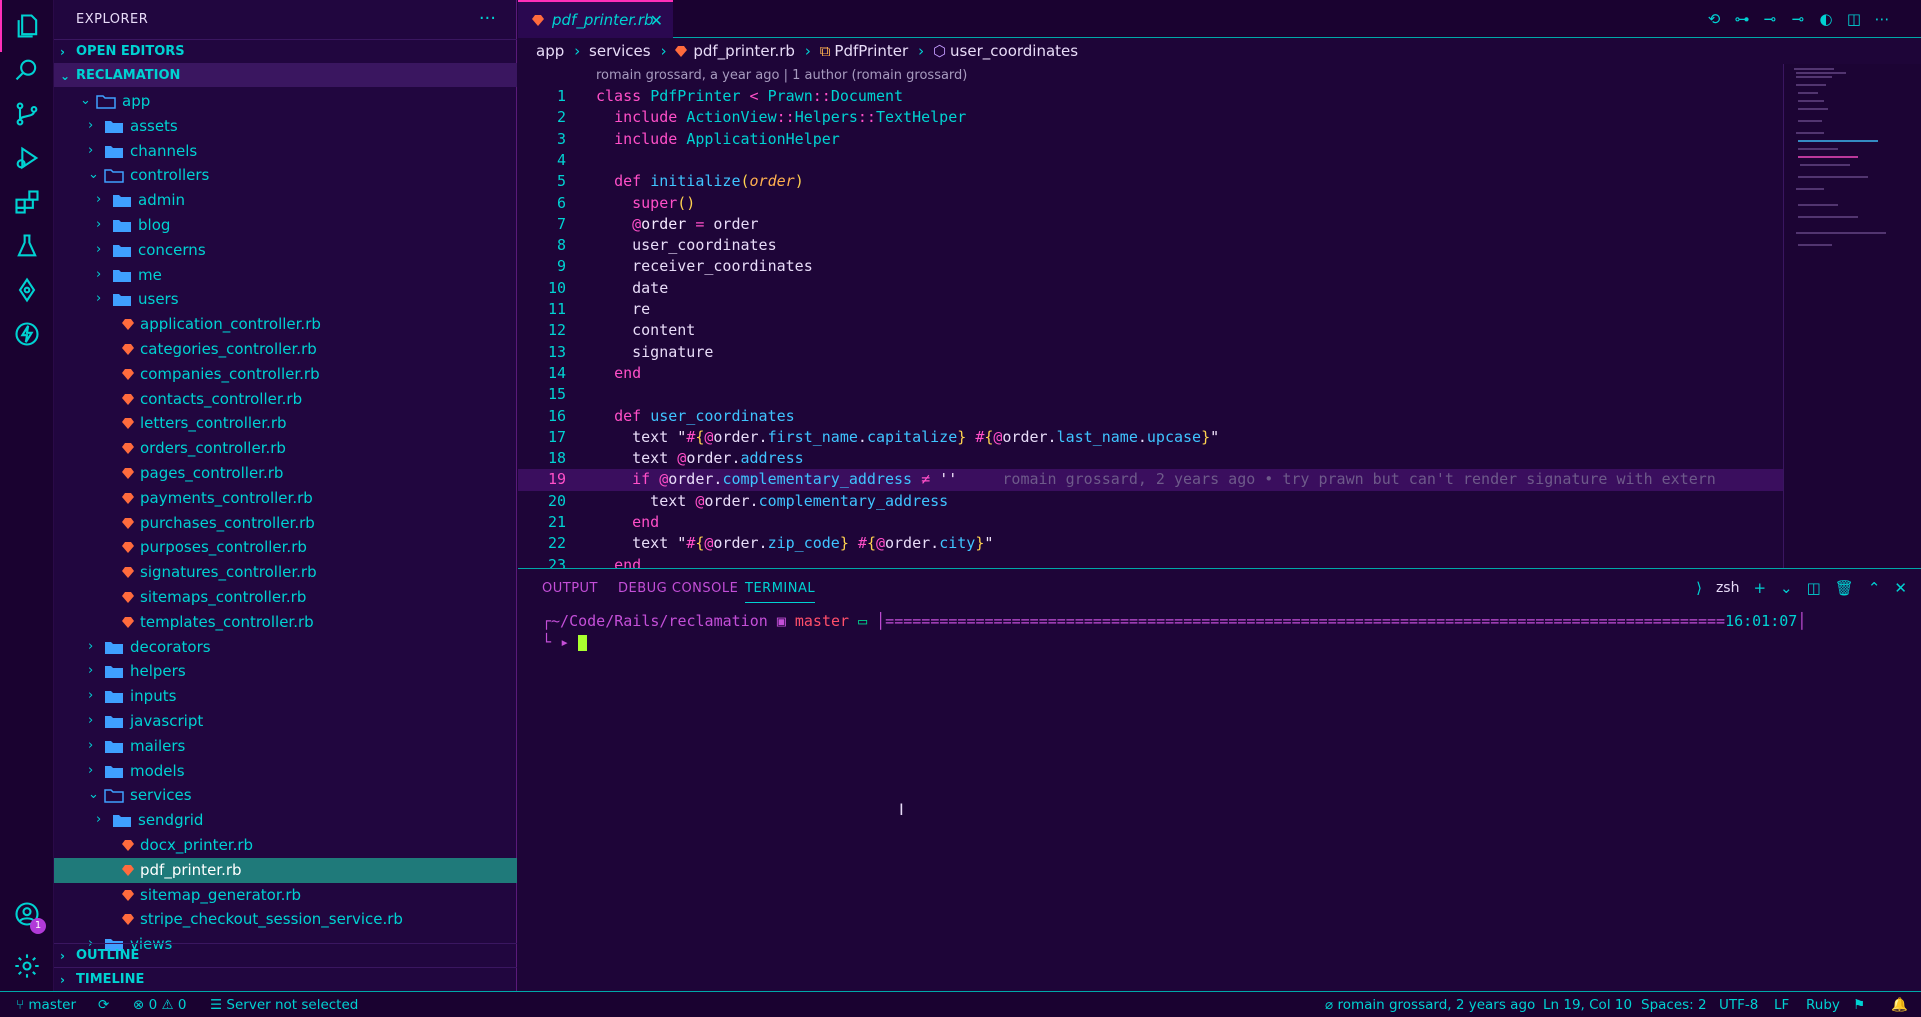 This screenshot has height=1017, width=1921. Describe the element at coordinates (285, 721) in the screenshot. I see `folder-item: › javascript` at that location.